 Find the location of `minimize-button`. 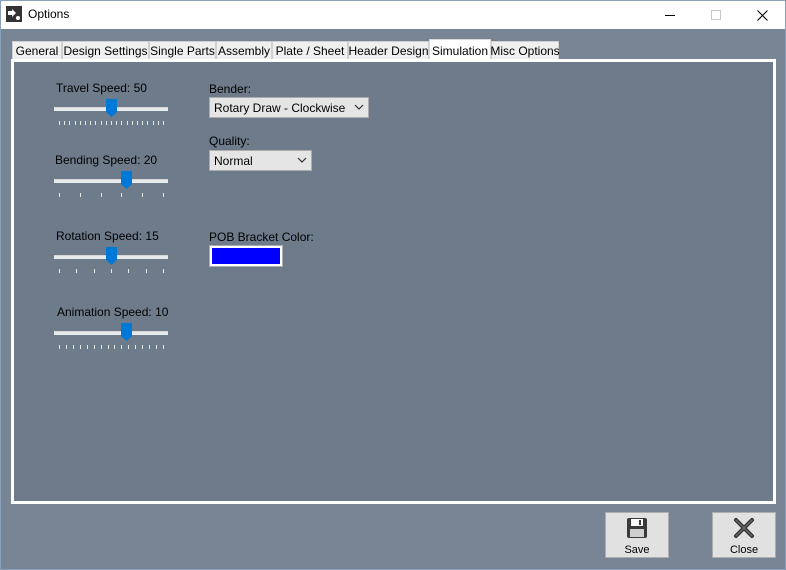

minimize-button is located at coordinates (670, 15).